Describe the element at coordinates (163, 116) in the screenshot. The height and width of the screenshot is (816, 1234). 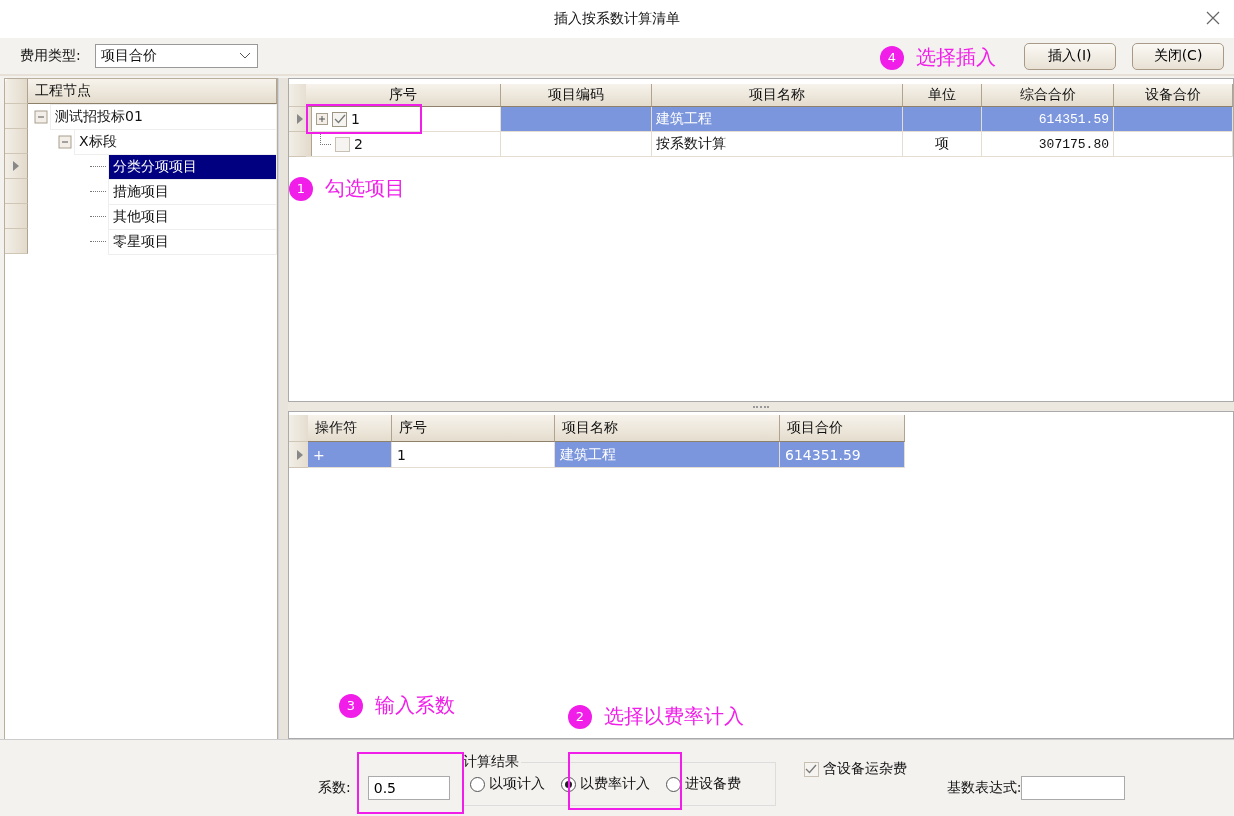
I see `tree-item: 测试招投标01` at that location.